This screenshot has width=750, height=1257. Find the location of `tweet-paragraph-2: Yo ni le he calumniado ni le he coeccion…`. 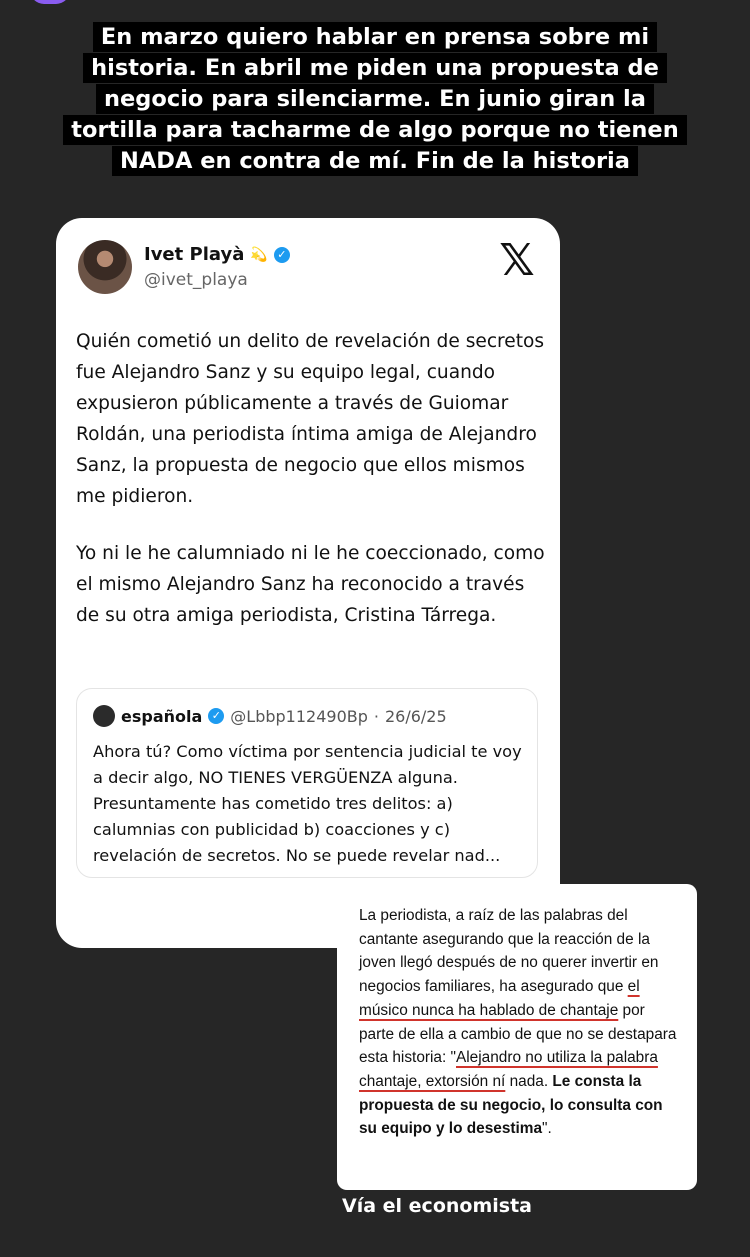

tweet-paragraph-2: Yo ni le he calumniado ni le he coeccion… is located at coordinates (310, 584).